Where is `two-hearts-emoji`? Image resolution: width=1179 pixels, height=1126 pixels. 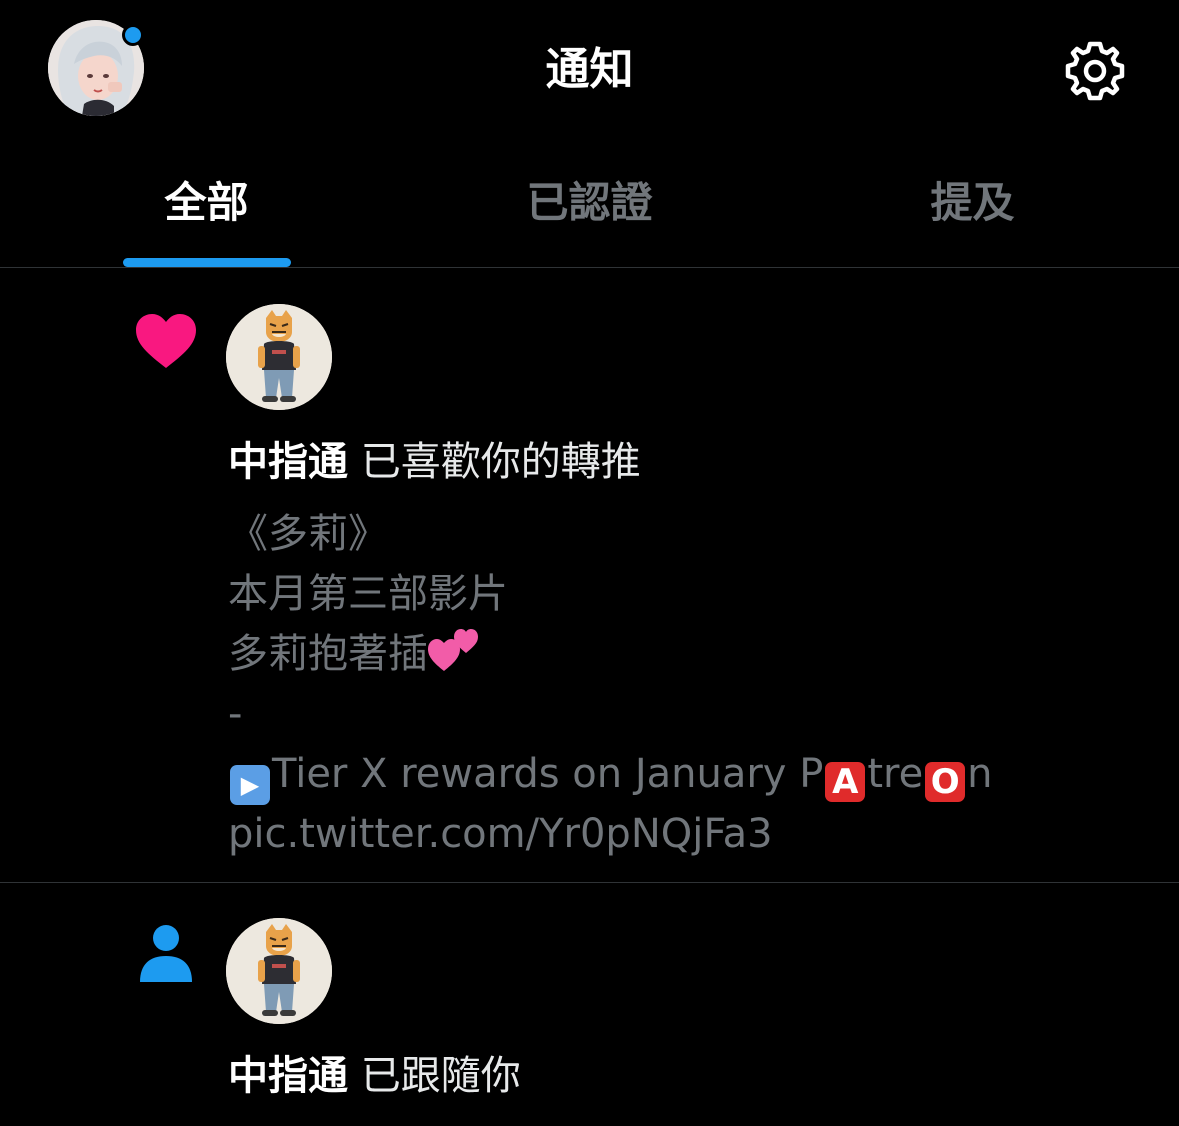 two-hearts-emoji is located at coordinates (453, 650).